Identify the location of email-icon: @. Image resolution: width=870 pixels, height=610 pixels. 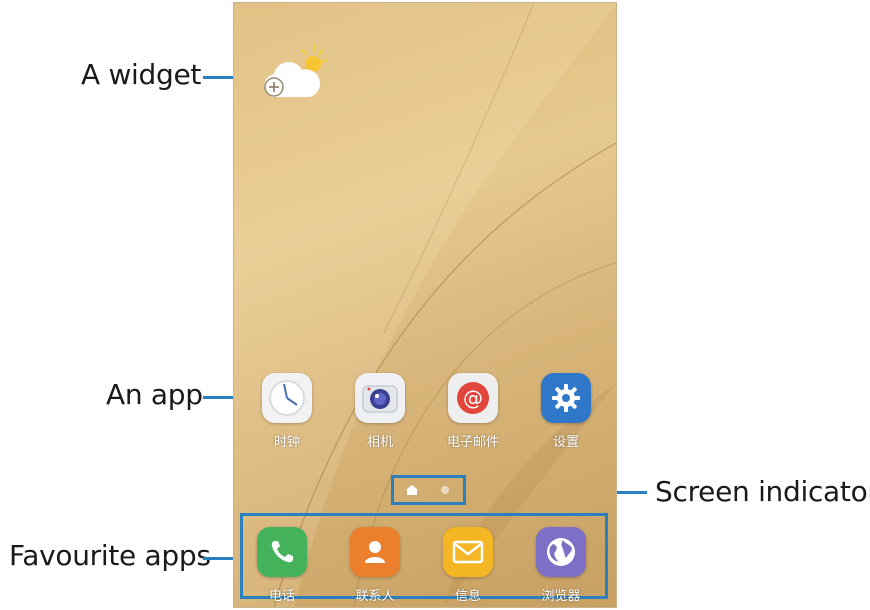
(473, 398).